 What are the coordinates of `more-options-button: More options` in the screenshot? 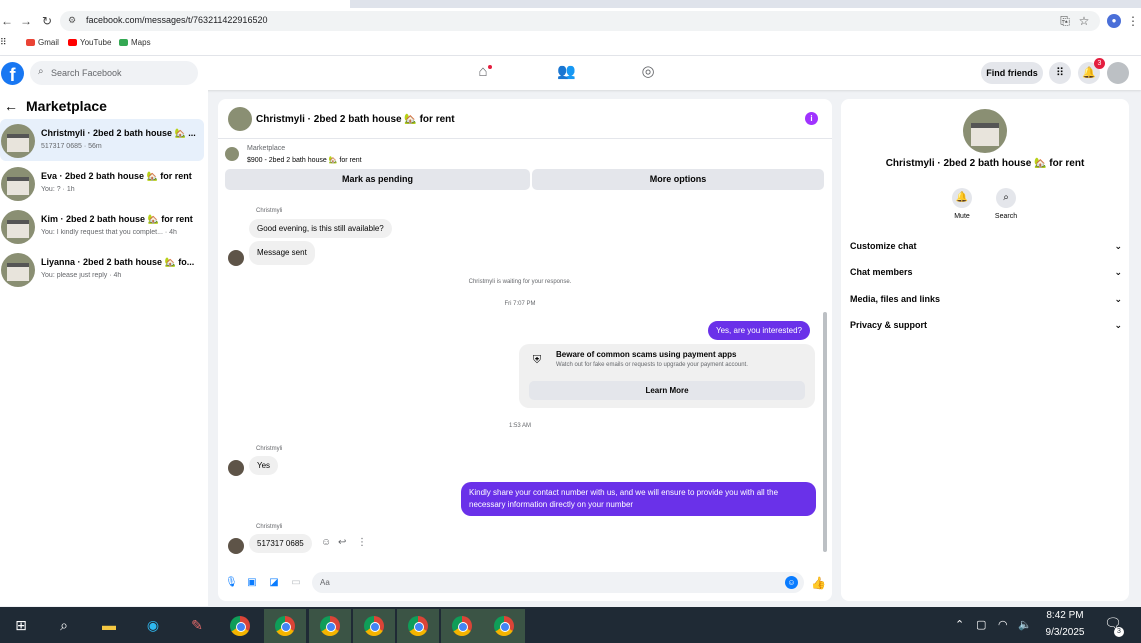 It's located at (678, 179).